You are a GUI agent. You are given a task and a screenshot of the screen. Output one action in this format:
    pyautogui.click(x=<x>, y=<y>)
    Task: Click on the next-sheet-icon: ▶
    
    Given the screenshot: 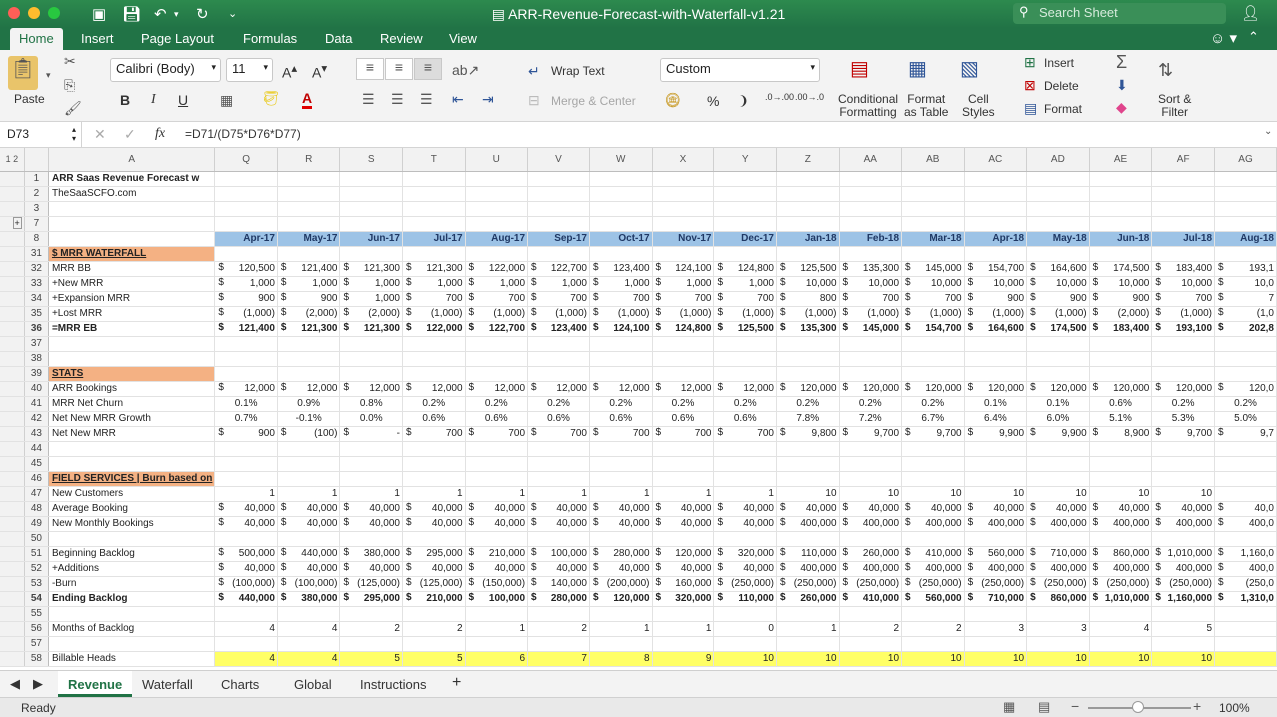 What is the action you would take?
    pyautogui.click(x=38, y=684)
    